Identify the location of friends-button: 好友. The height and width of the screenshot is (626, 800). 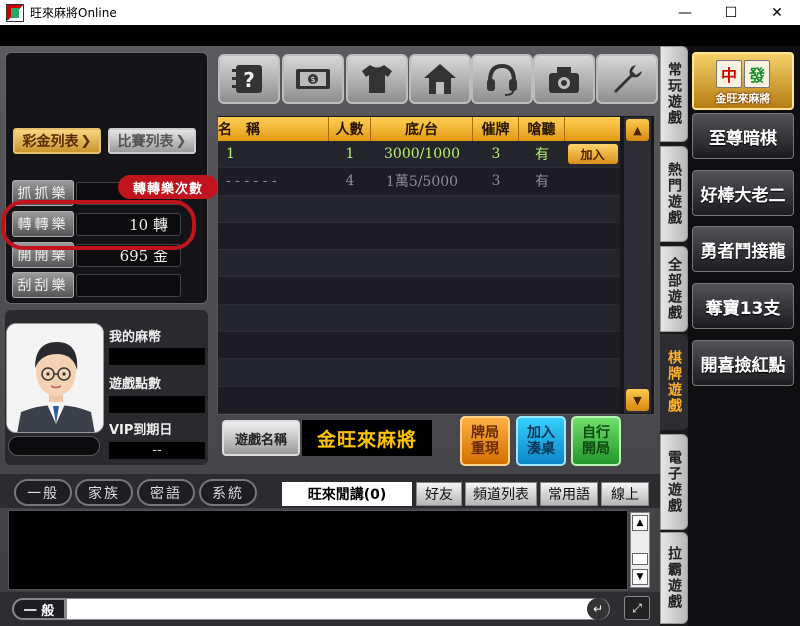
(439, 494).